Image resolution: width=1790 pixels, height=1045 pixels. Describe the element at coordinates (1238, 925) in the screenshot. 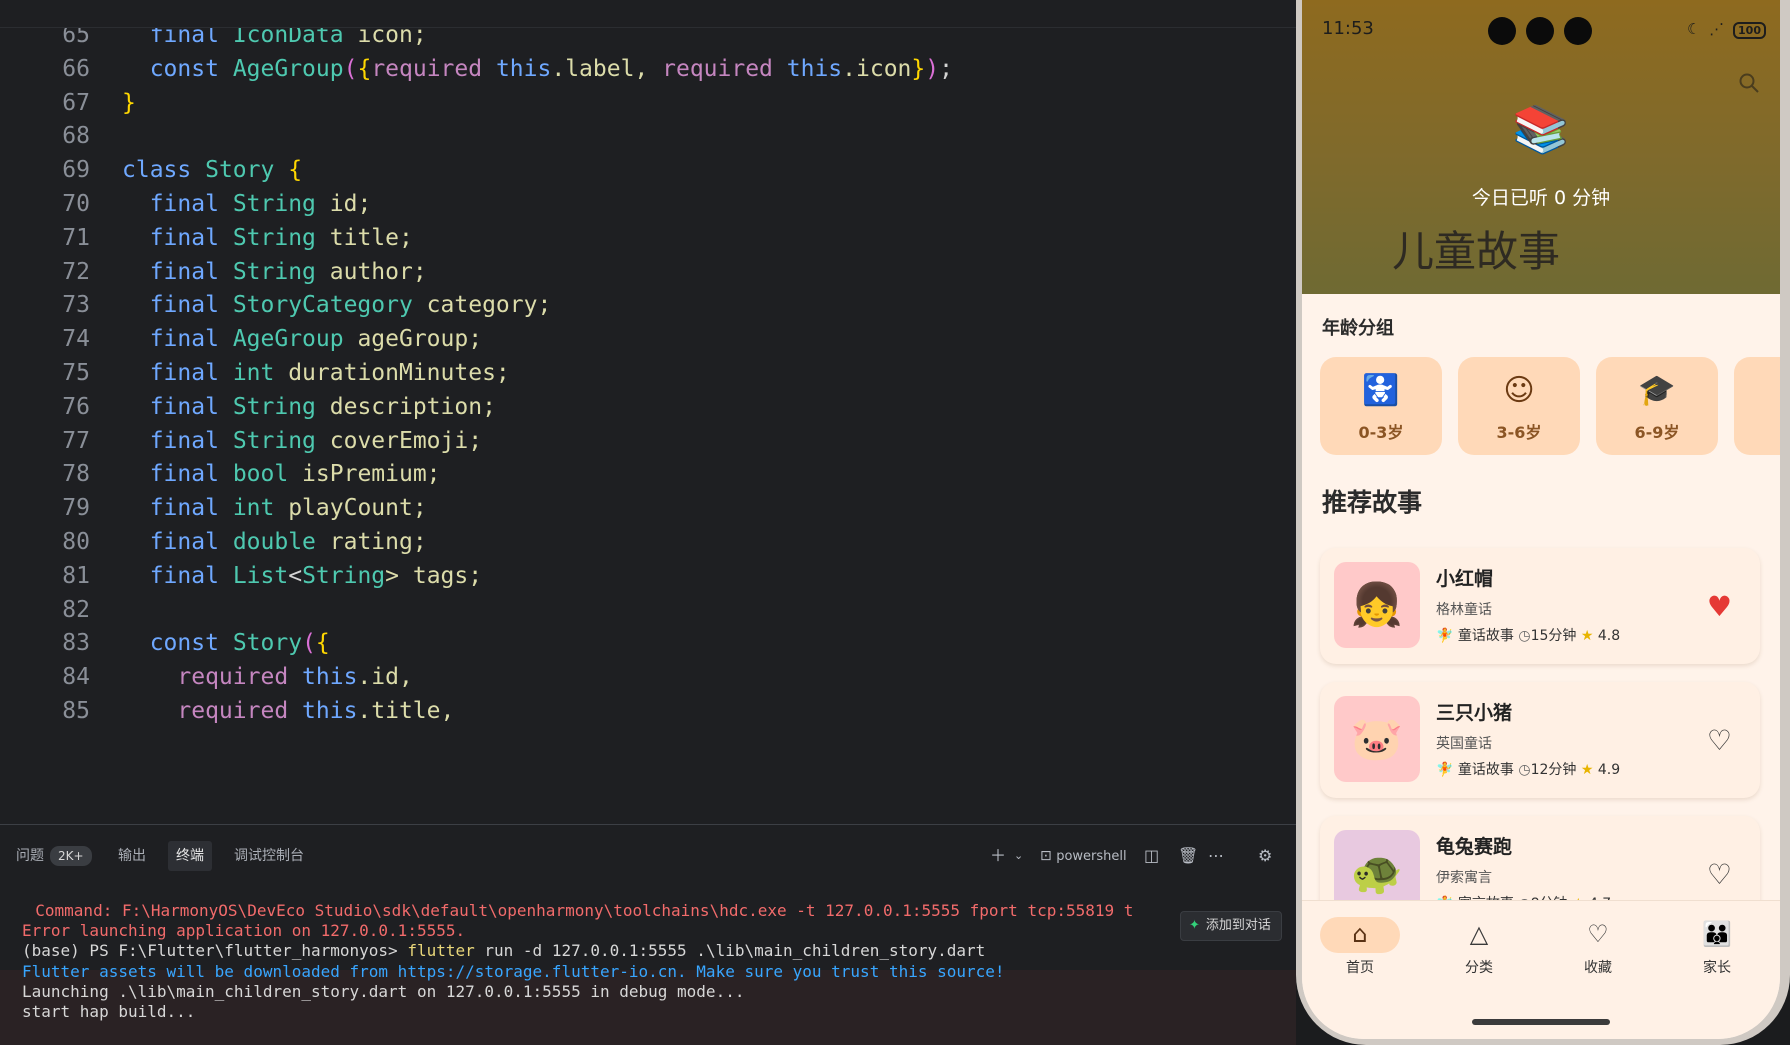

I see `chip-label: 添加到对话` at that location.